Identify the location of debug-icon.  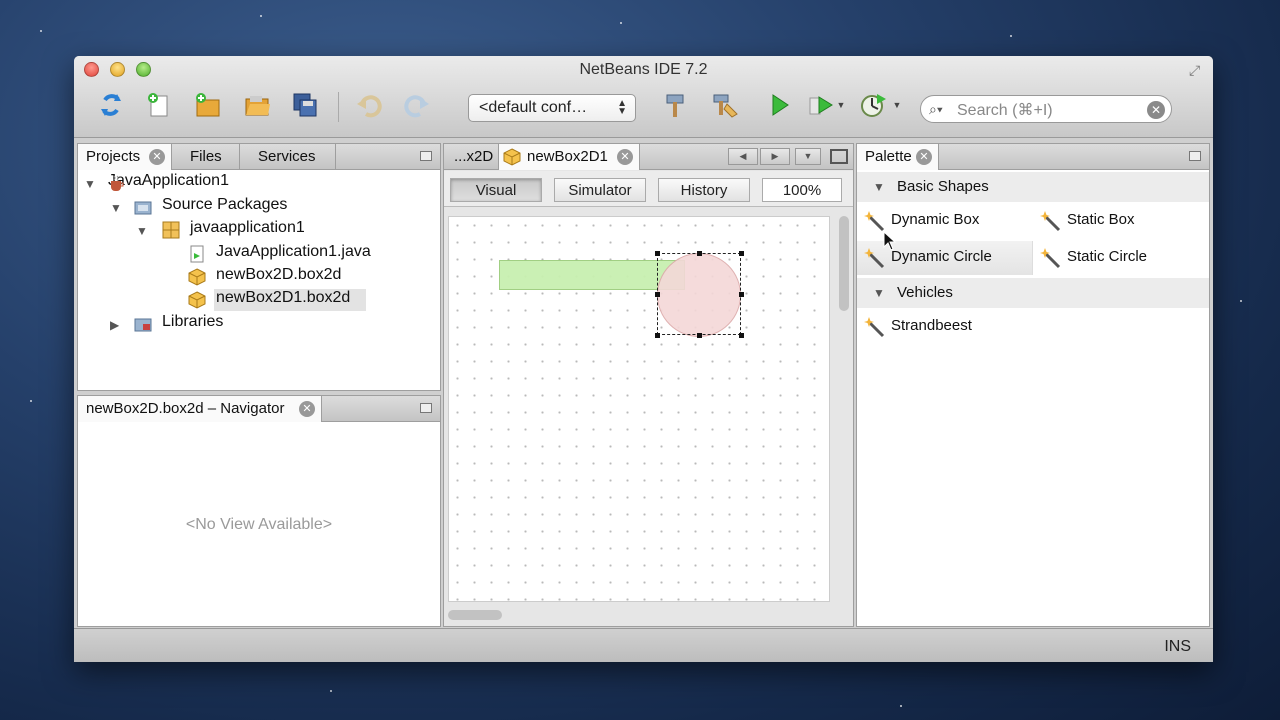
(821, 105).